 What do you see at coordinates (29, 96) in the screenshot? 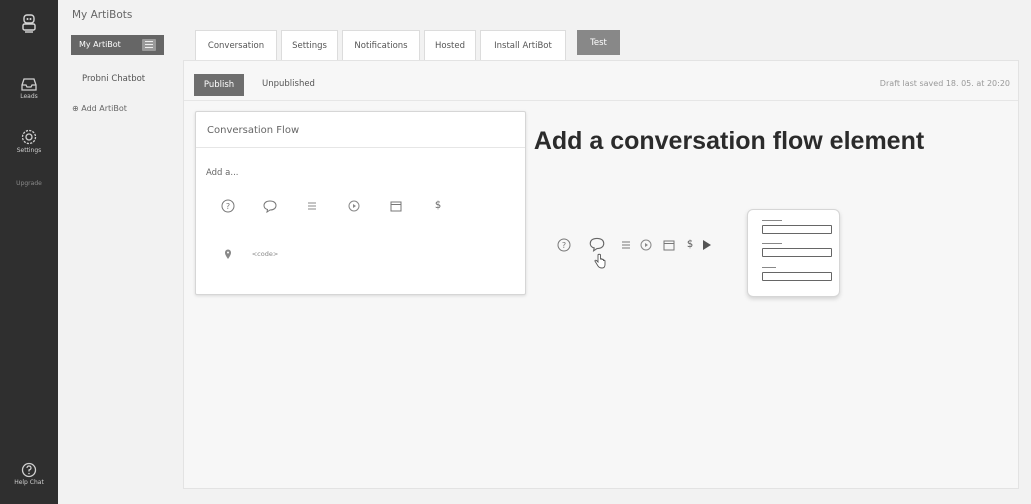
I see `rail-leads-label: Leads` at bounding box center [29, 96].